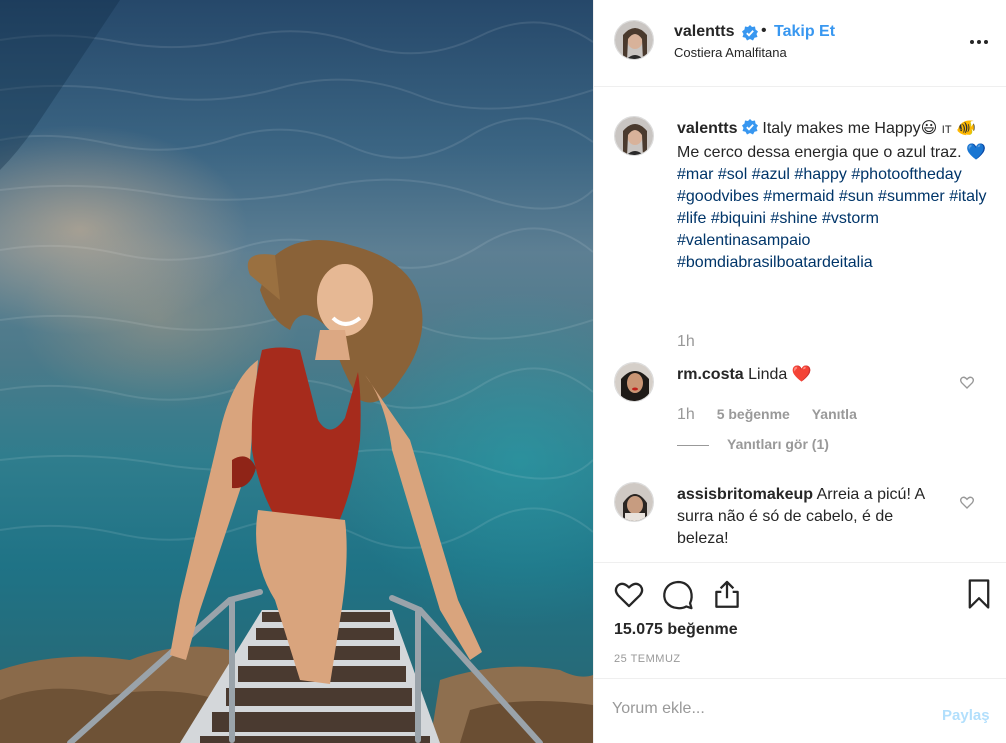  Describe the element at coordinates (800, 43) in the screenshot. I see `post-header: valentts • Takip Et Costiera Amalfitana` at that location.